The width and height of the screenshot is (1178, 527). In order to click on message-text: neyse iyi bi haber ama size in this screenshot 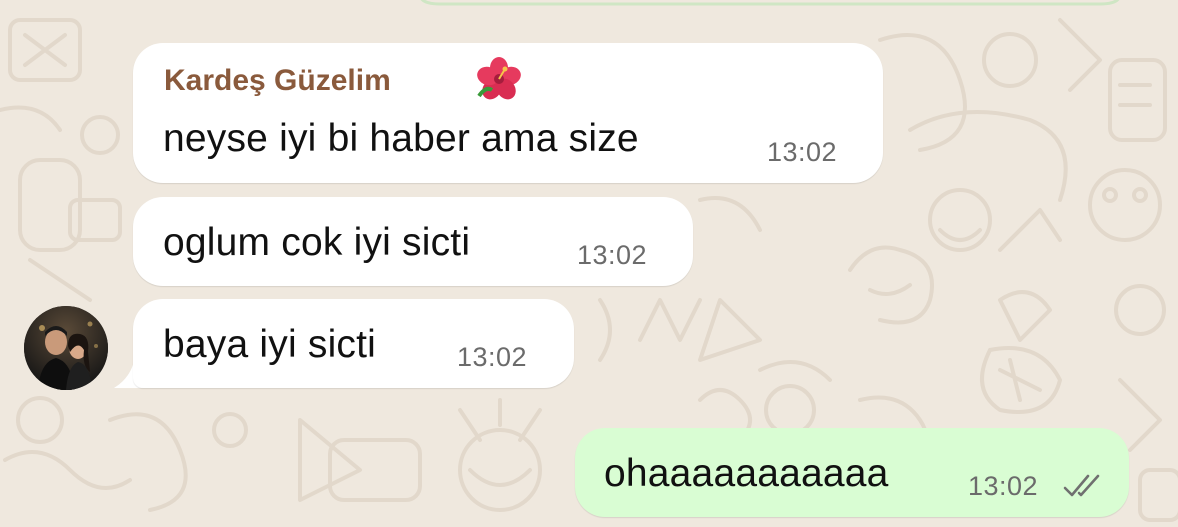, I will do `click(401, 138)`.